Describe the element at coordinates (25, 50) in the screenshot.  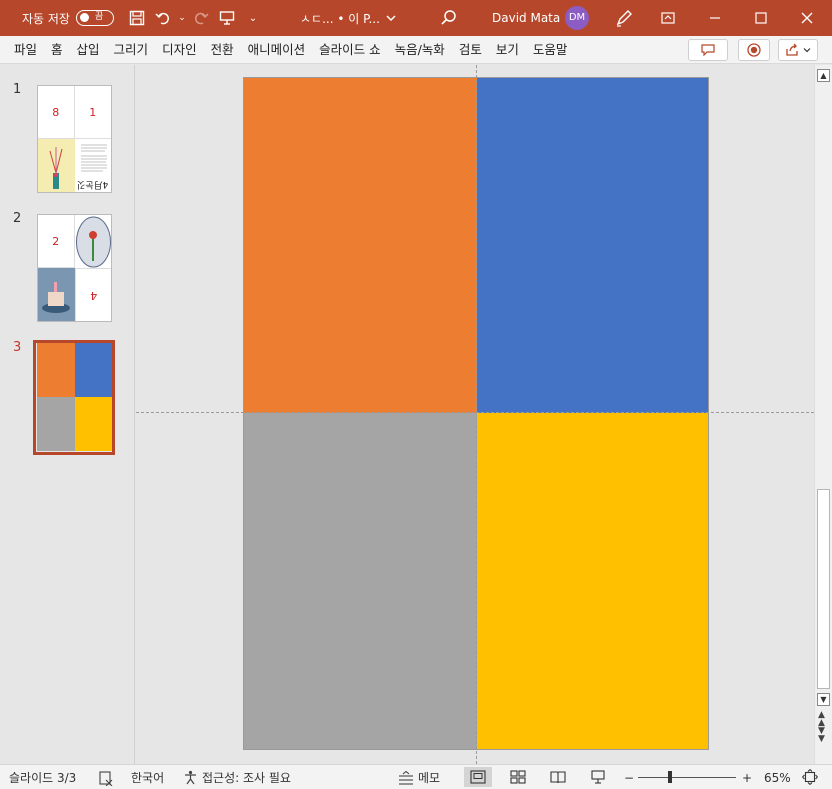
I see `tab-file: 파일` at that location.